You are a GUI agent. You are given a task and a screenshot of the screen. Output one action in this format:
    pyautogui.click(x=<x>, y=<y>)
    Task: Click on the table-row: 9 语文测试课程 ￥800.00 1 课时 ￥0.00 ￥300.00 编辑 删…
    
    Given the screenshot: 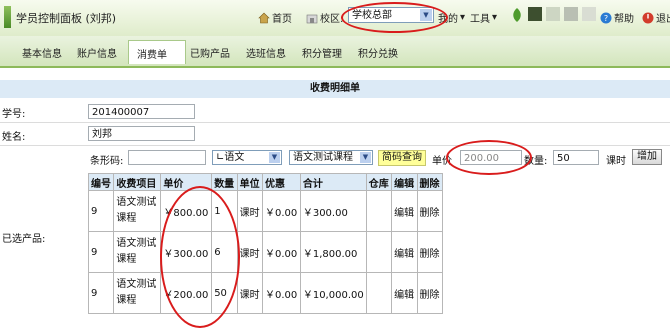 What is the action you would take?
    pyautogui.click(x=265, y=211)
    